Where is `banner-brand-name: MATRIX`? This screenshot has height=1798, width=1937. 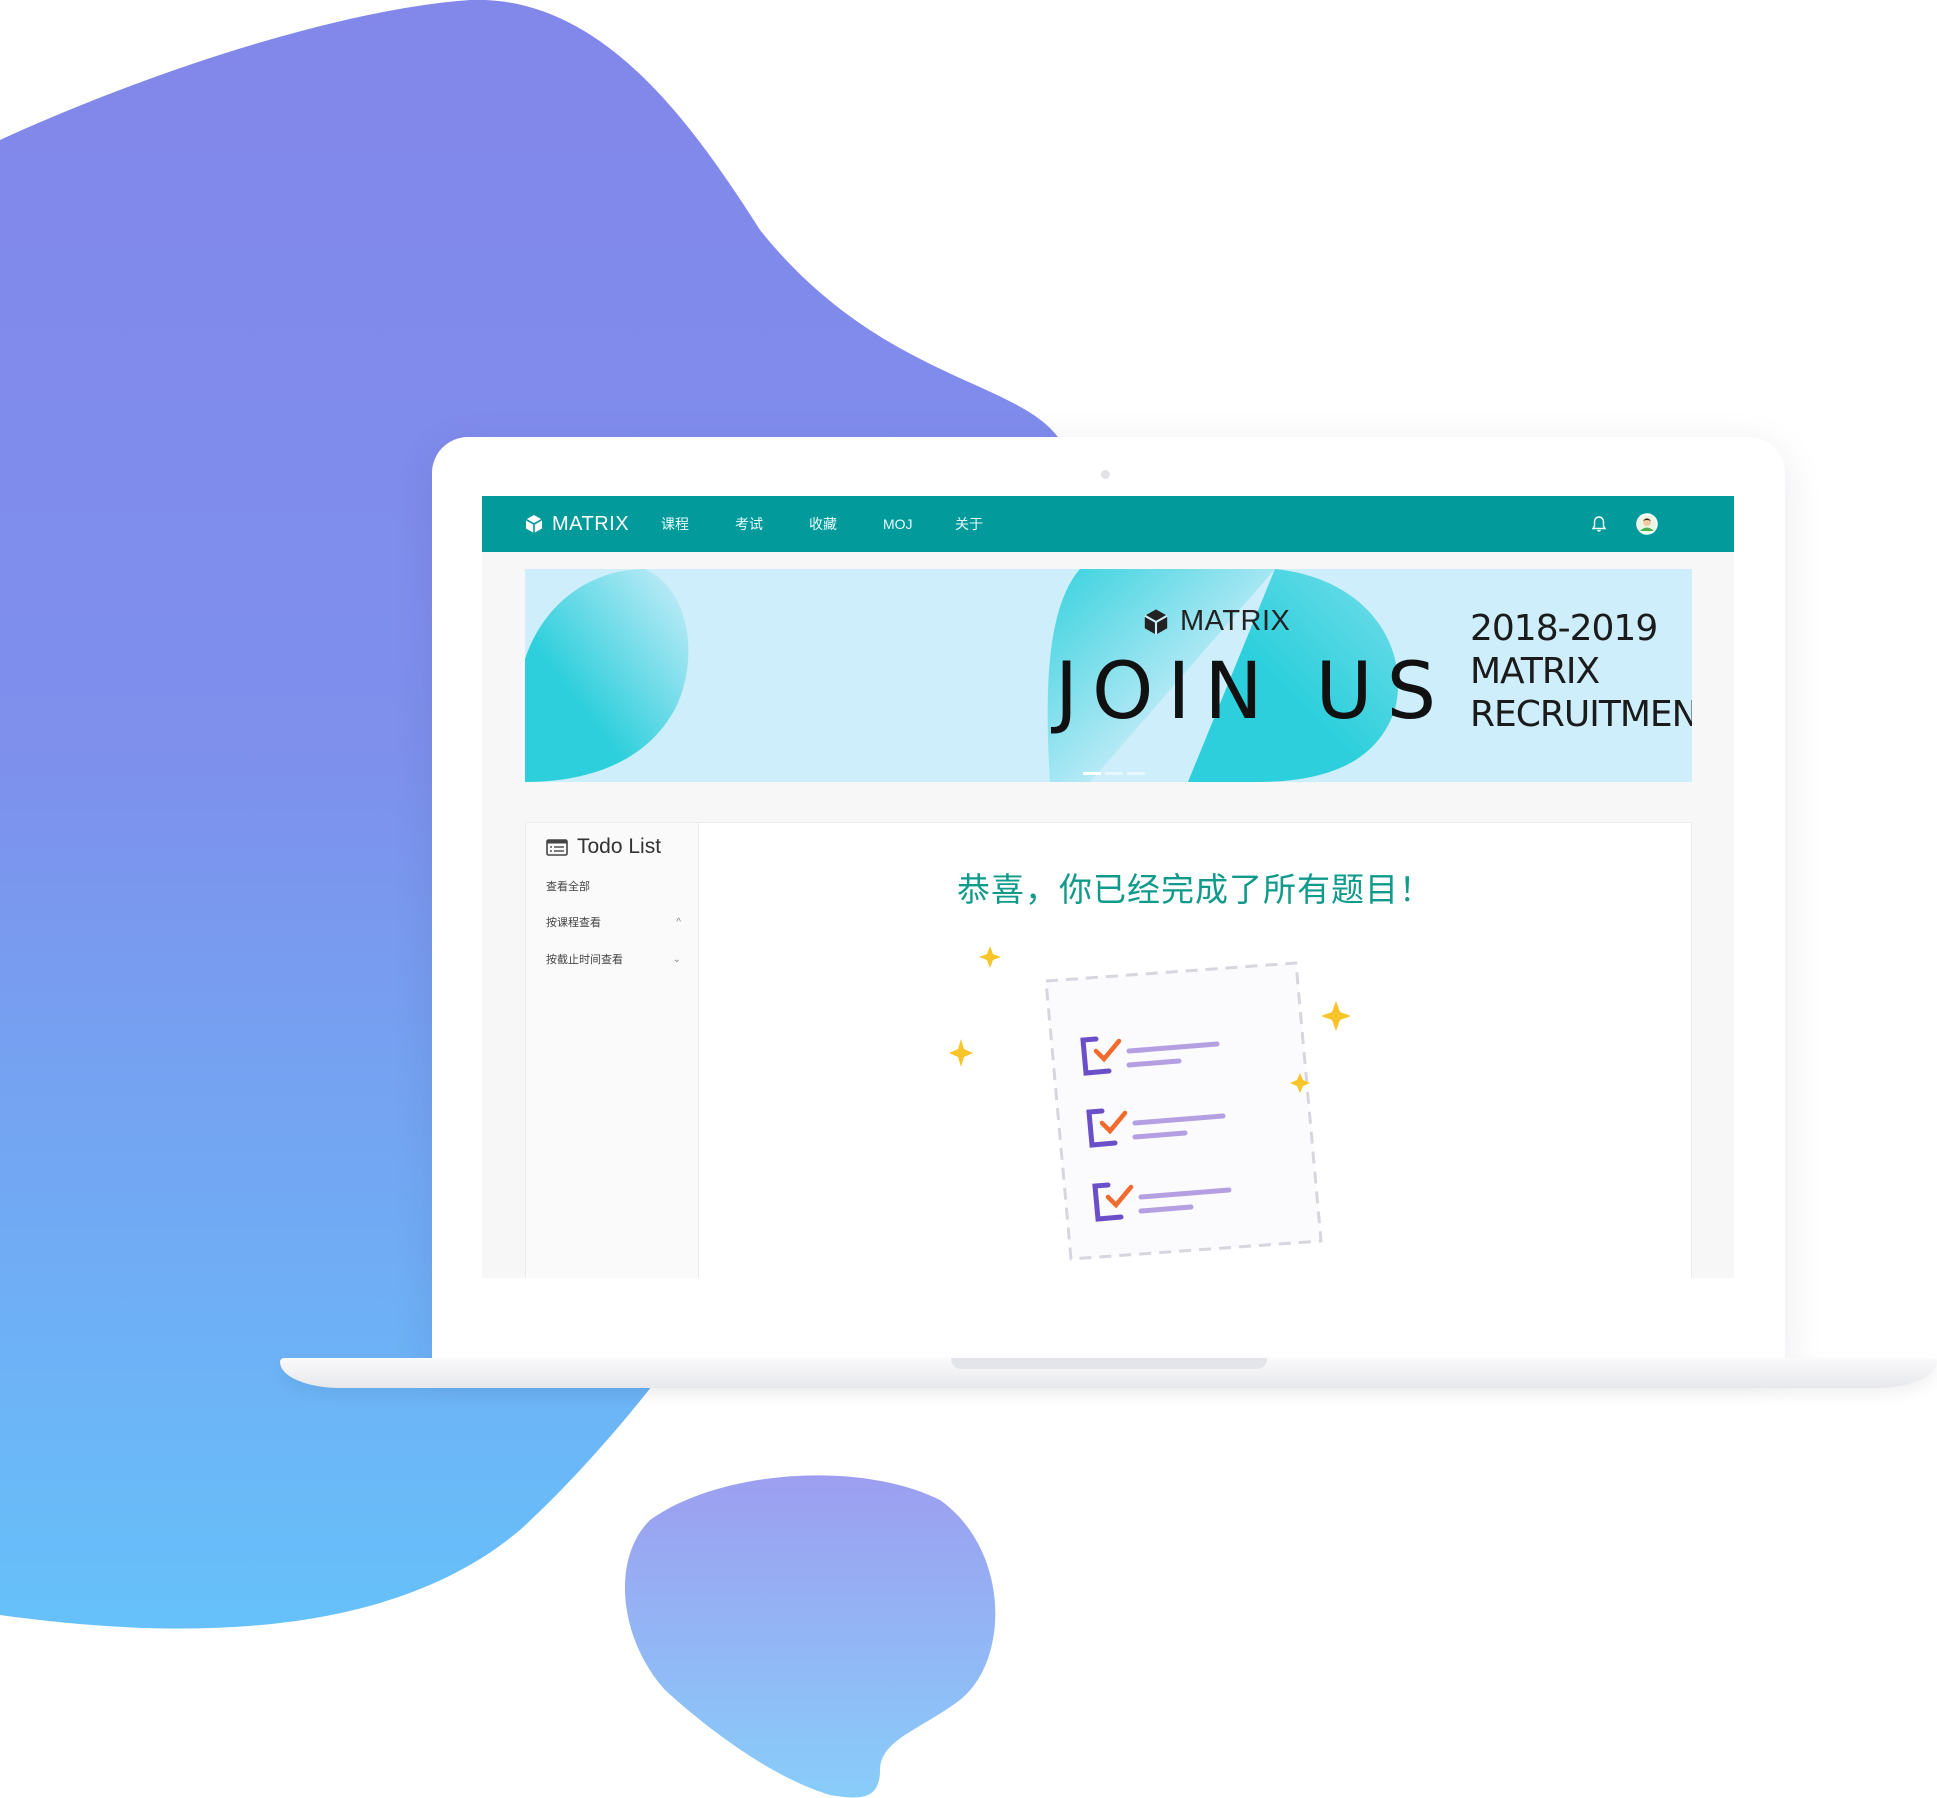 banner-brand-name: MATRIX is located at coordinates (1235, 621).